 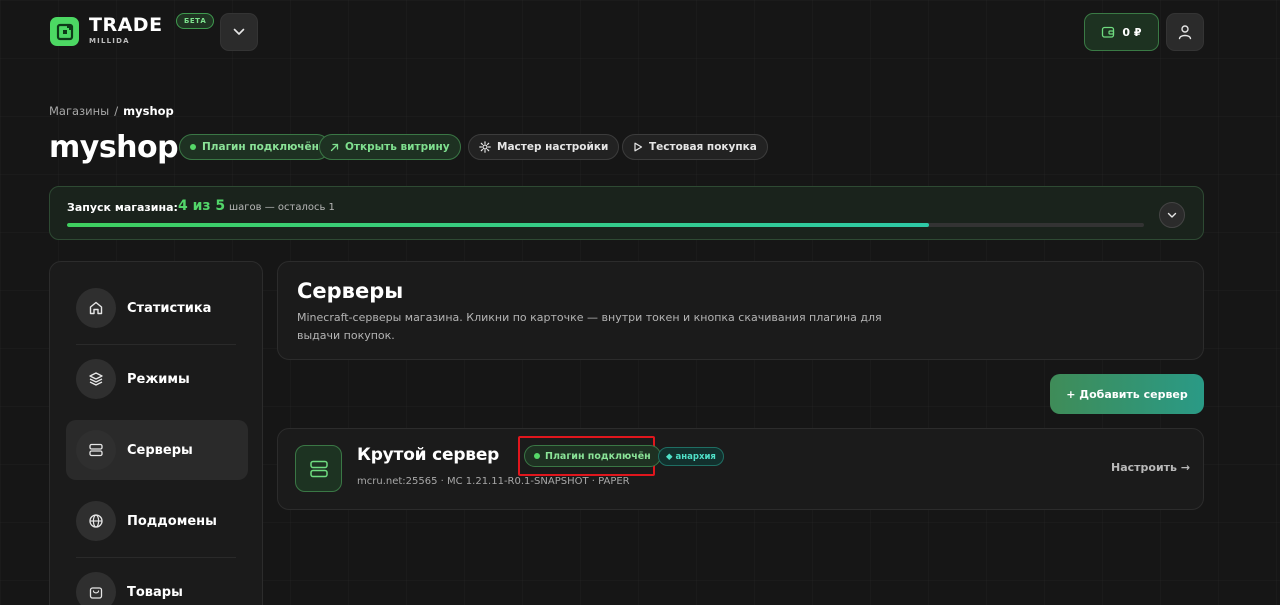 I want to click on server-mode-label: анархия, so click(x=695, y=456).